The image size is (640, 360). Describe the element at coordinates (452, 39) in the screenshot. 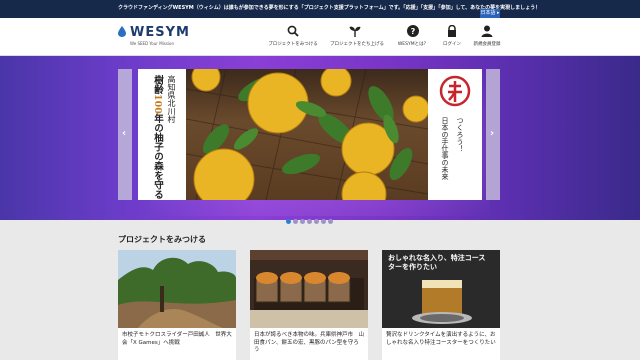

I see `nav-login: ログイン` at that location.